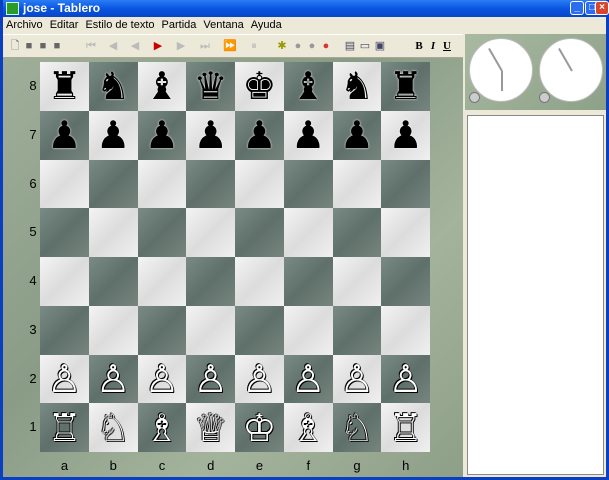 The image size is (609, 480). I want to click on square-a7: ♟, so click(64, 135).